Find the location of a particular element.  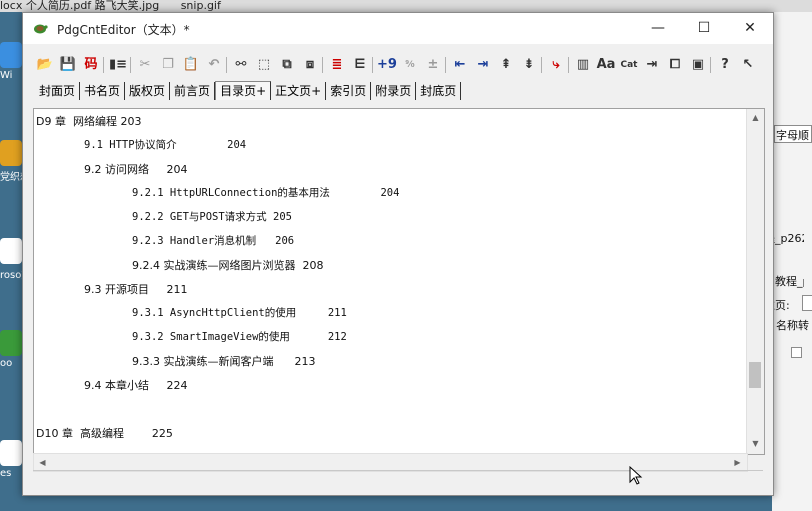

toolbar: 📂 💾 码 ▮≡ ✂ ❐ 📋 ↶ ⚯ ⬚ ⧉ ⧈ ≣ ⋿ +9 ⁹⁄₀ ± ⇤ ⇥ ⇞ ⇟ ⤷ ▥ Aa Cat ⇥ ⧠ ▣? ↖ is located at coordinates (398, 65).